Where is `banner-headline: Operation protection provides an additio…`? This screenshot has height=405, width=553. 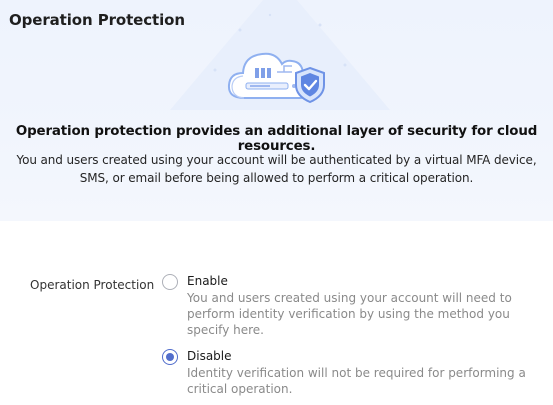 banner-headline: Operation protection provides an additio… is located at coordinates (276, 139).